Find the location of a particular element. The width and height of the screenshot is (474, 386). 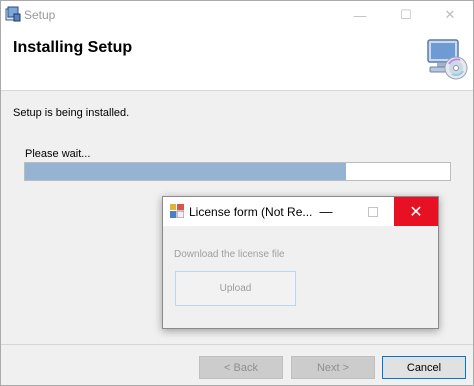

dialog-maximize-button is located at coordinates (373, 211).